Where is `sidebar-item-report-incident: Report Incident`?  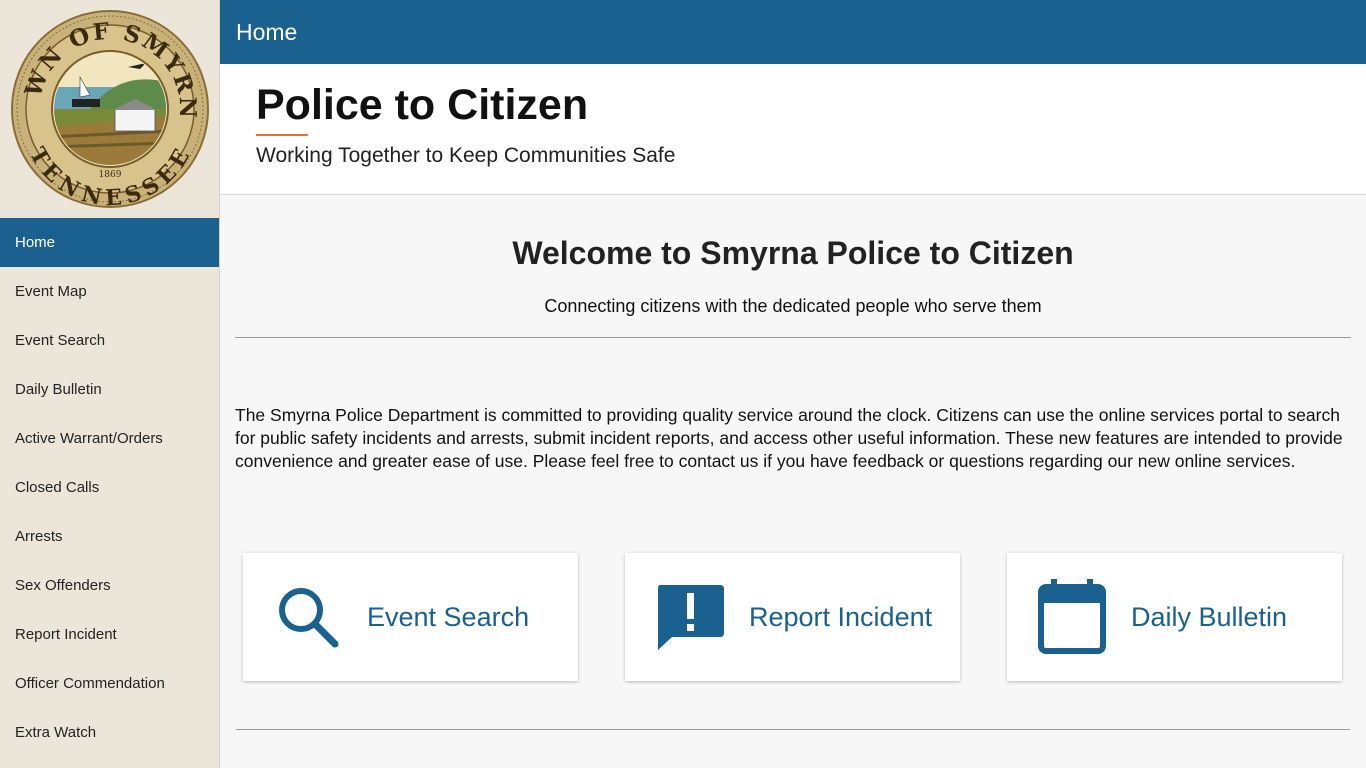
sidebar-item-report-incident: Report Incident is located at coordinates (109, 634).